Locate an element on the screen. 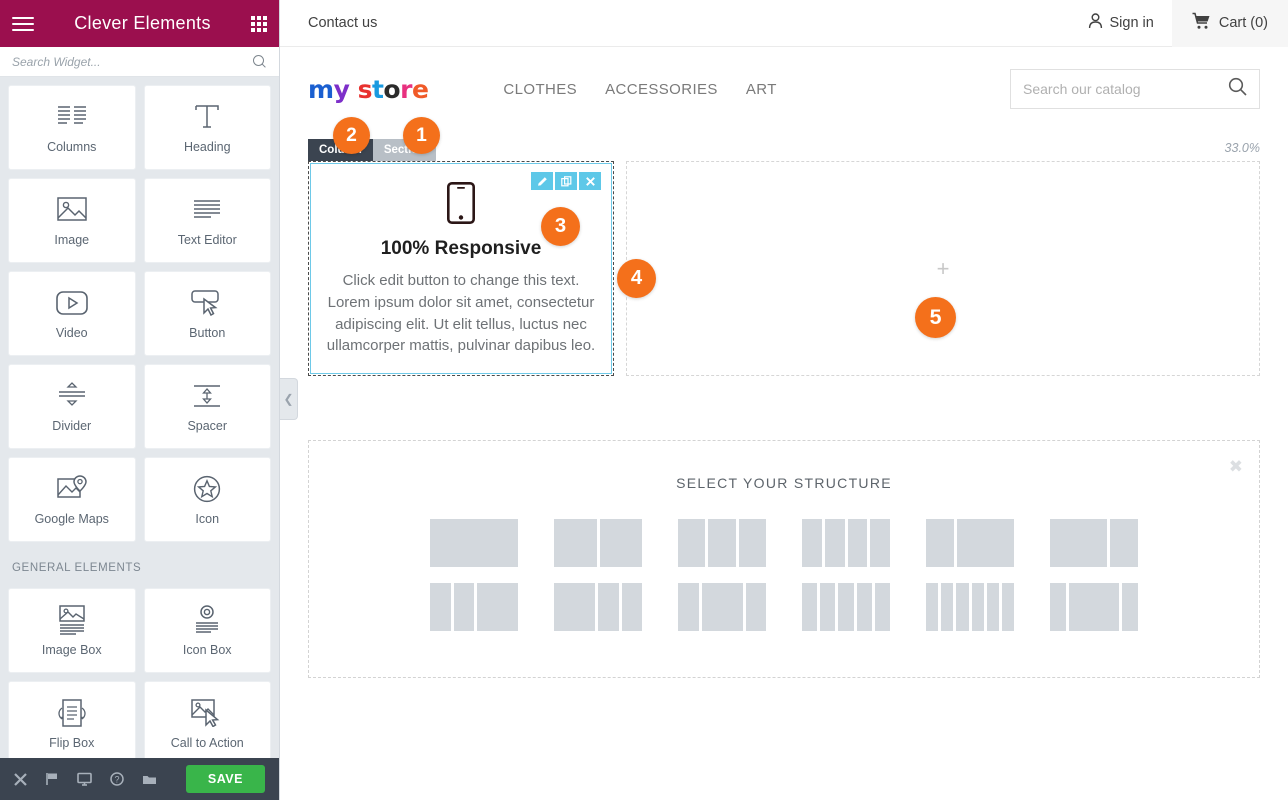 This screenshot has width=1288, height=800. save-button: SAVE is located at coordinates (225, 779).